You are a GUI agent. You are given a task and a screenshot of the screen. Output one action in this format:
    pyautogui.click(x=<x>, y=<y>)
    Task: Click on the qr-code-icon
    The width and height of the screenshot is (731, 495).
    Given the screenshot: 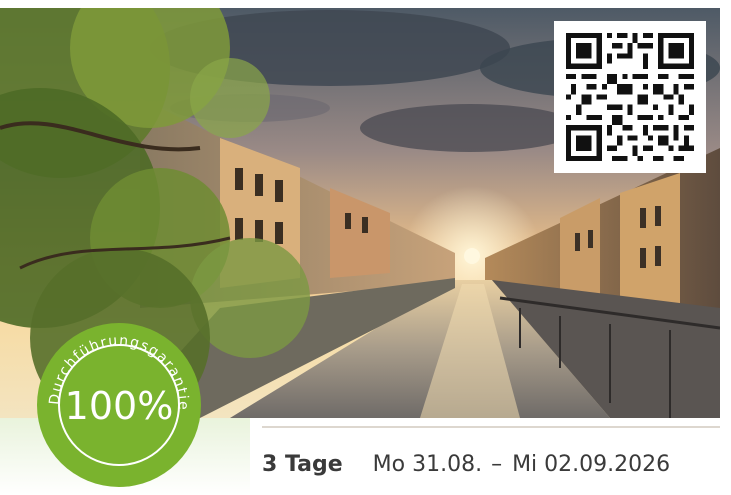 What is the action you would take?
    pyautogui.click(x=630, y=97)
    